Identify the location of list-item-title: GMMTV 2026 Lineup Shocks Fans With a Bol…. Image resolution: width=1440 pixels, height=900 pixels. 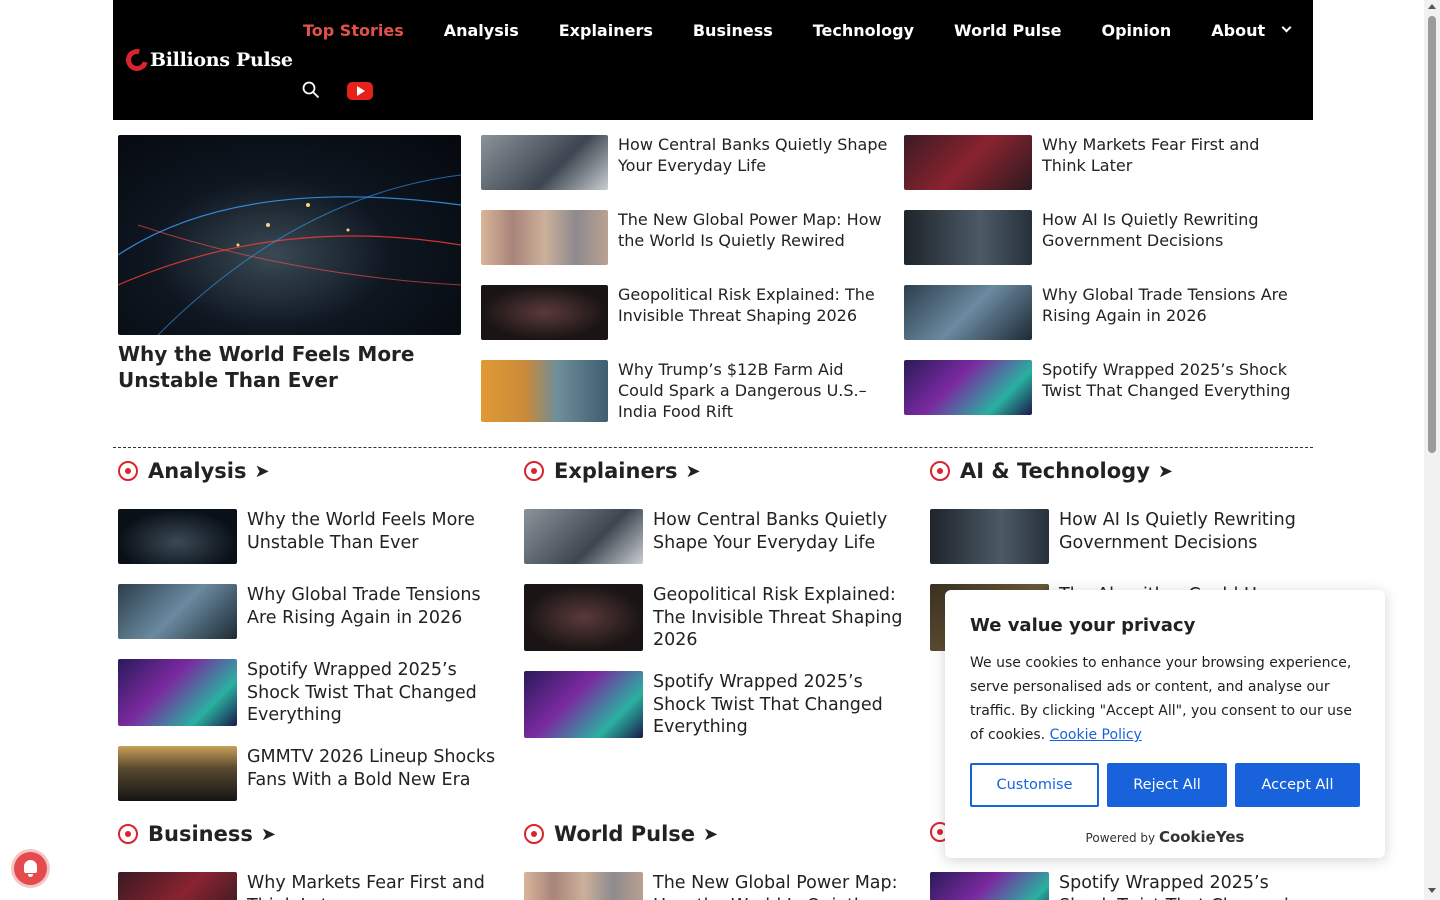
(372, 768).